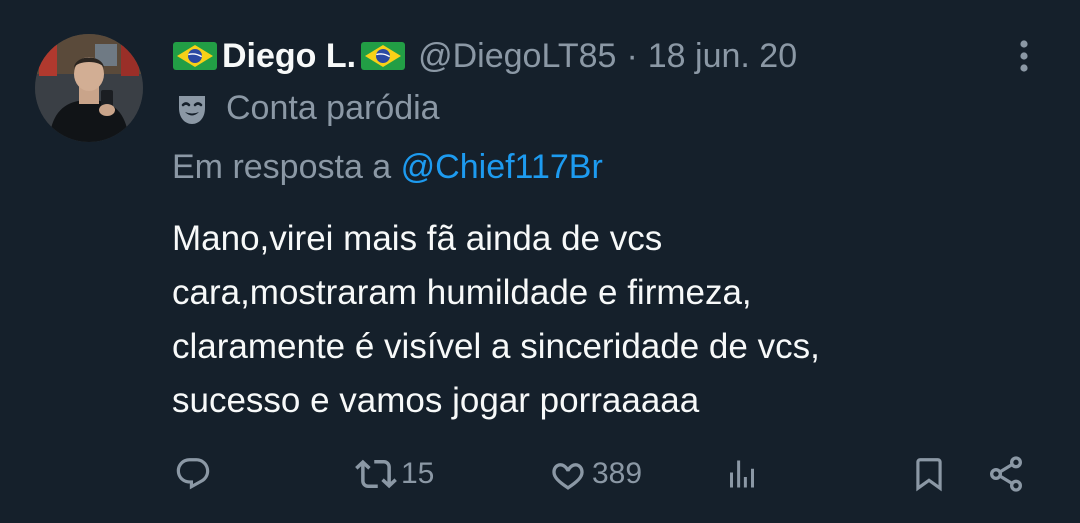 This screenshot has height=523, width=1080. I want to click on share-button, so click(1006, 474).